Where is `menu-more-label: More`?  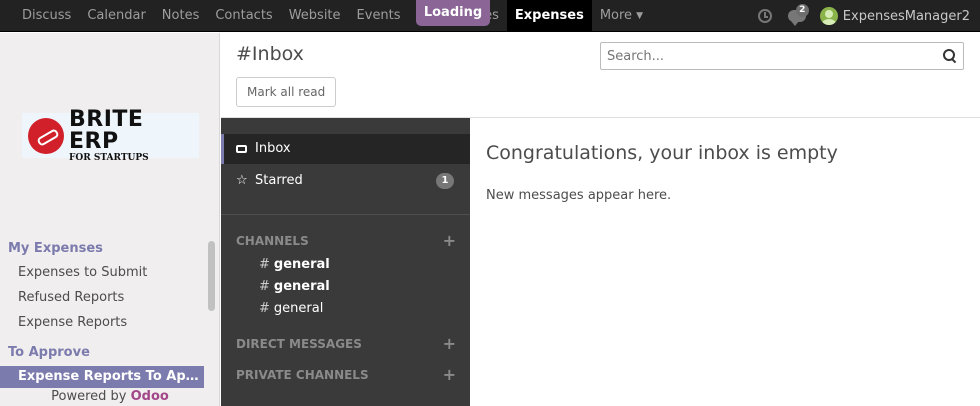
menu-more-label: More is located at coordinates (616, 15).